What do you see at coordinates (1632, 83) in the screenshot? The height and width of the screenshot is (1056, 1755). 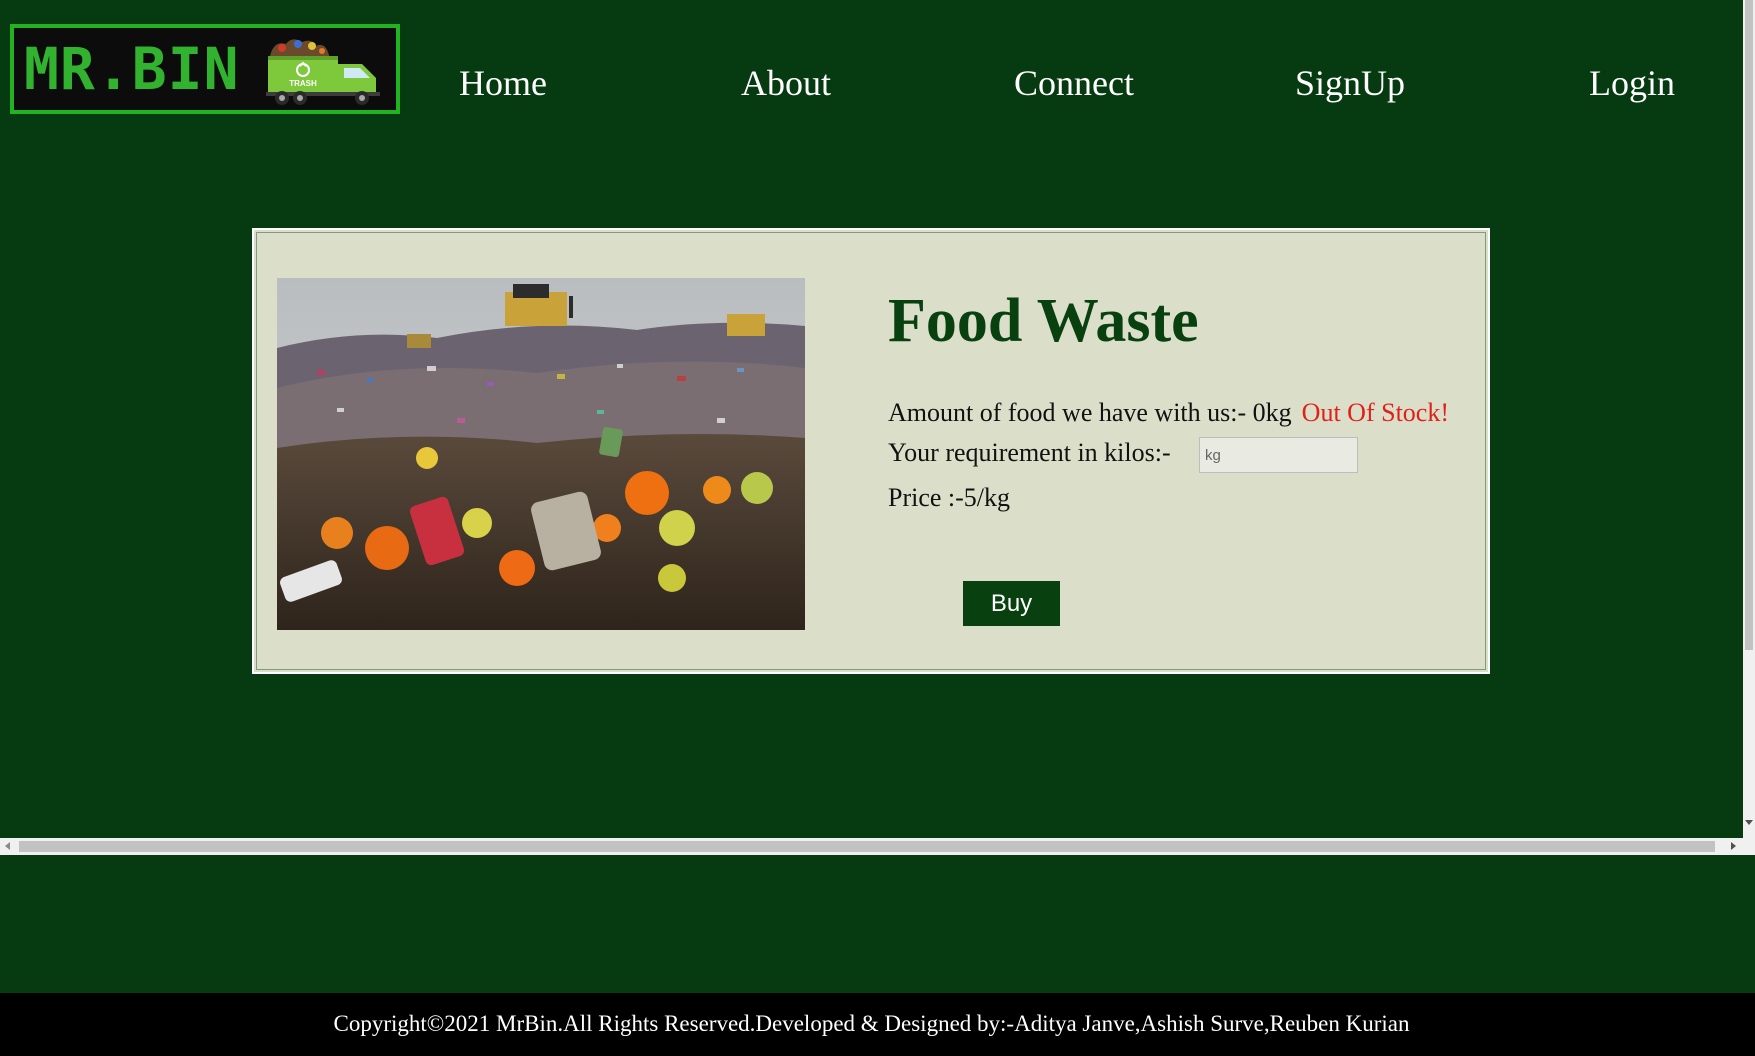 I see `nav-login: Login` at bounding box center [1632, 83].